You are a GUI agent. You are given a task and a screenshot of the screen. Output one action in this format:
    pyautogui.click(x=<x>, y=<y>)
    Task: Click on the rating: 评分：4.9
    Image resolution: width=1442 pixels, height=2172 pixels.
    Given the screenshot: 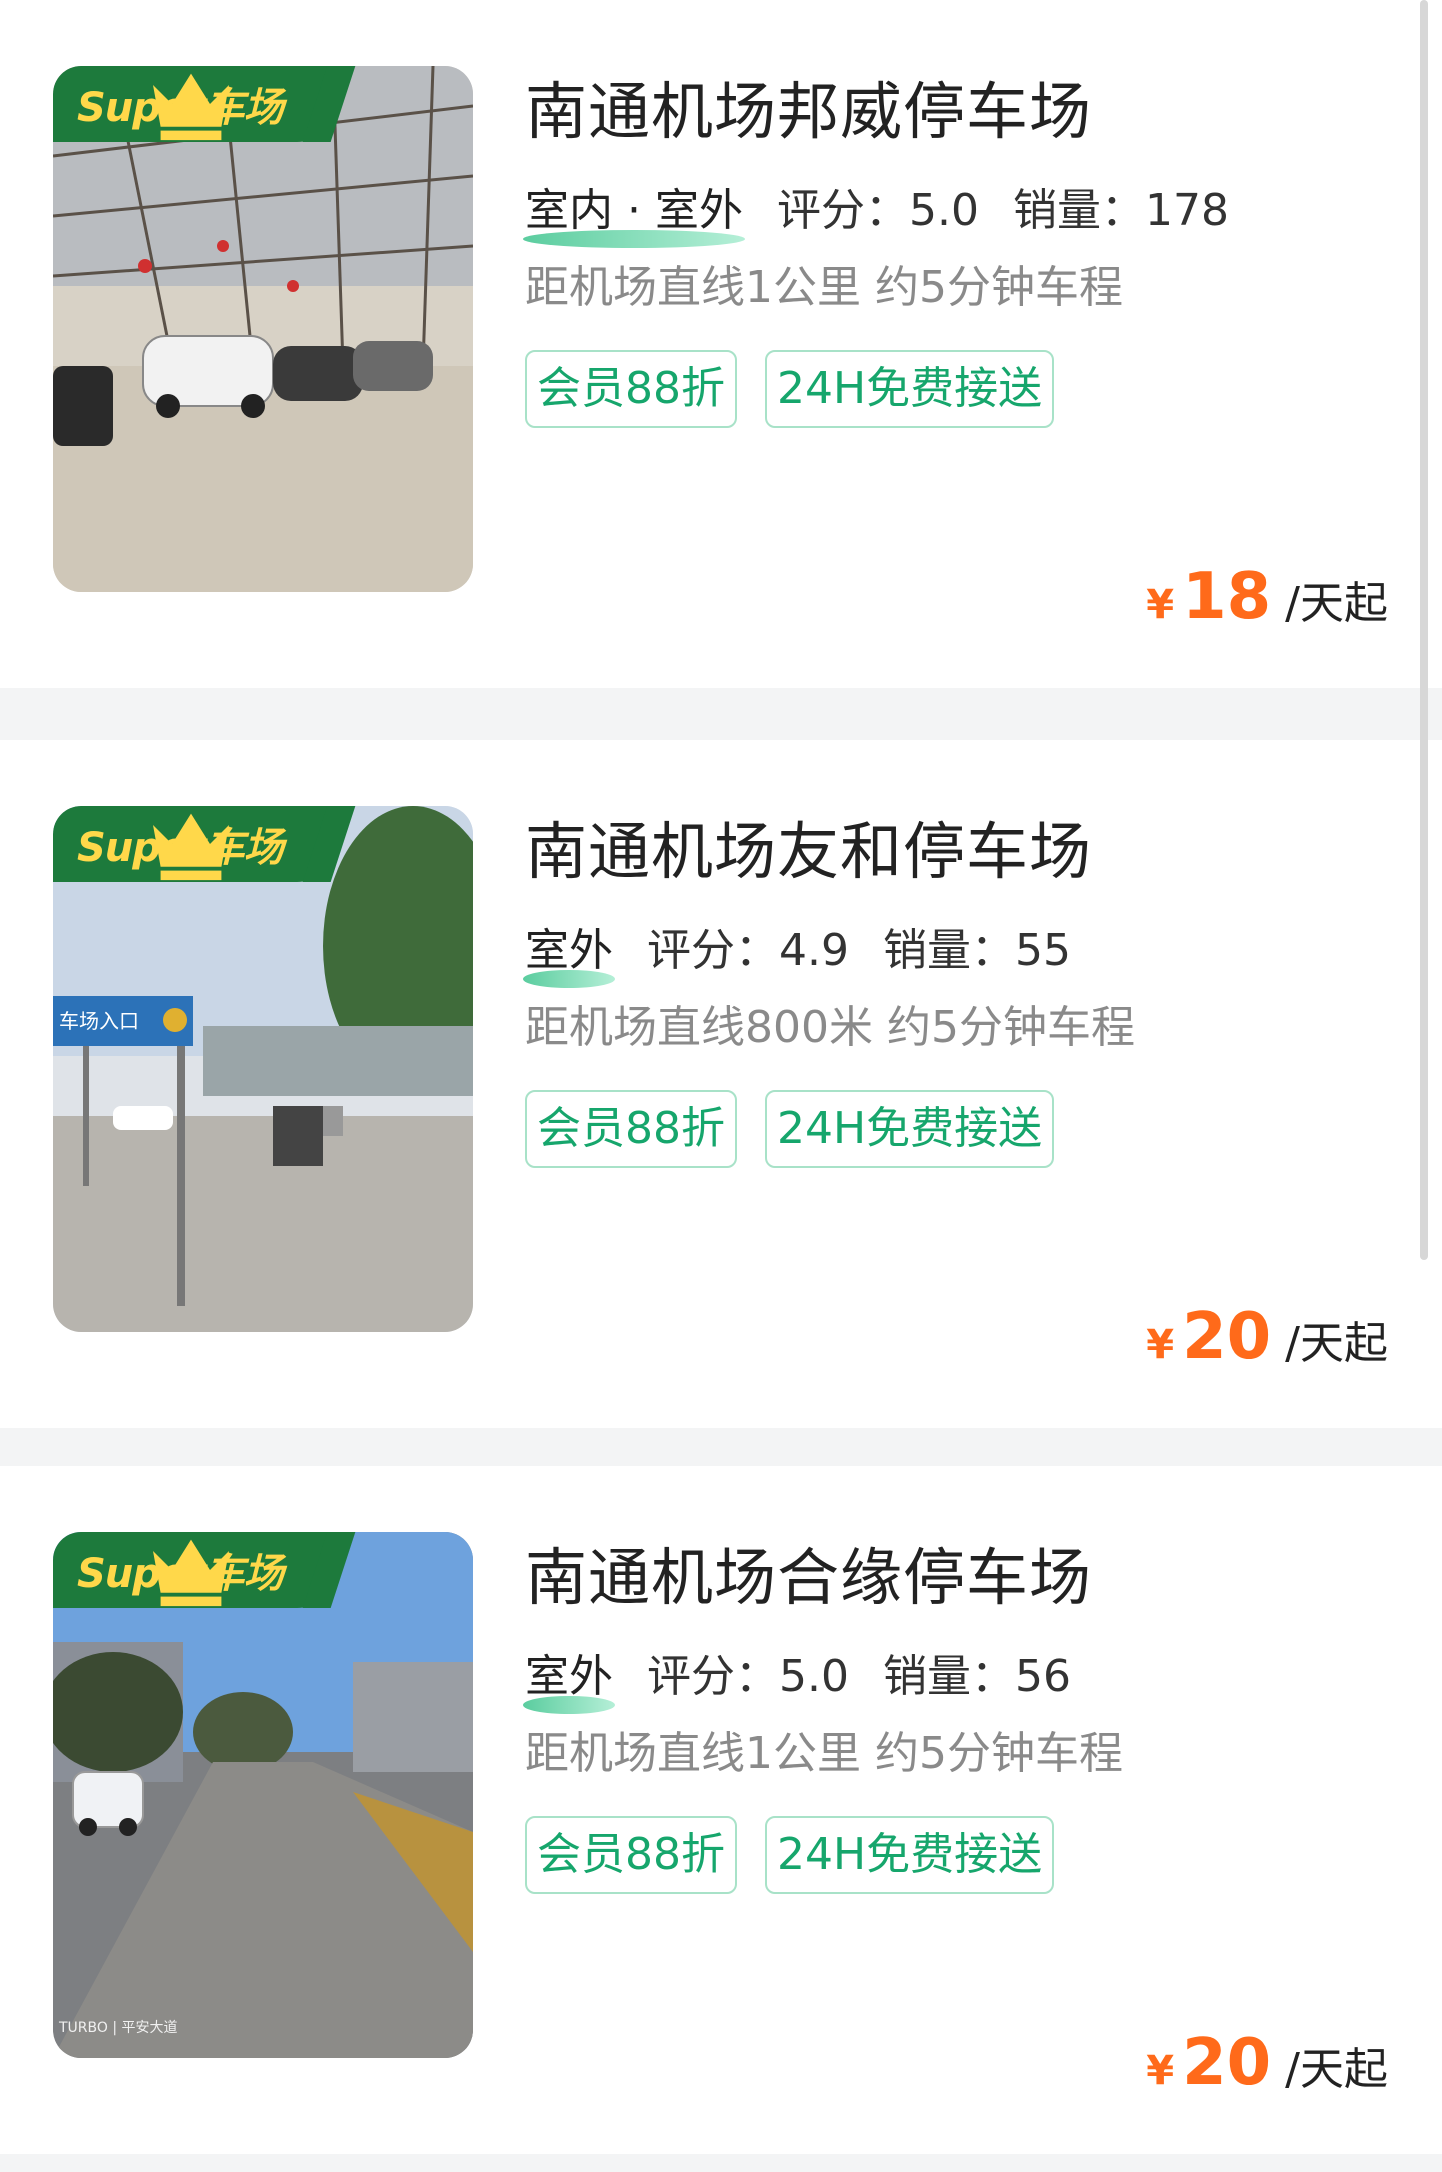 What is the action you would take?
    pyautogui.click(x=748, y=950)
    